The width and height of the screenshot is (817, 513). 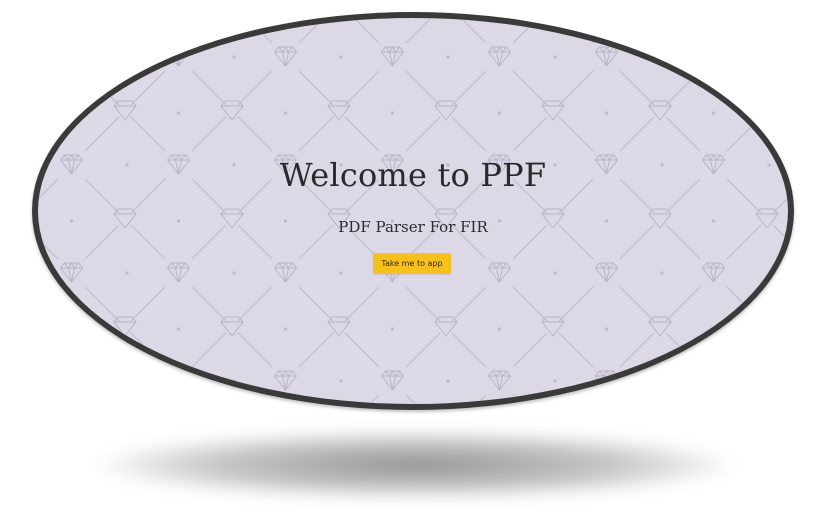 I want to click on page-title: Welcome to PPF, so click(x=413, y=175).